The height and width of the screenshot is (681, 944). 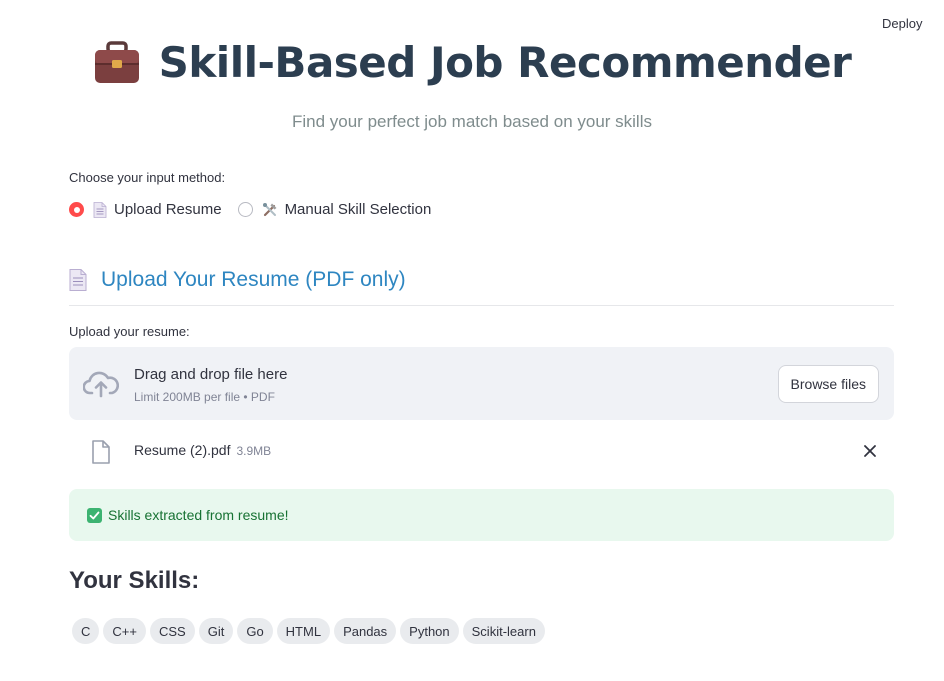 What do you see at coordinates (182, 450) in the screenshot?
I see `file-name-text: Resume (2).pdf` at bounding box center [182, 450].